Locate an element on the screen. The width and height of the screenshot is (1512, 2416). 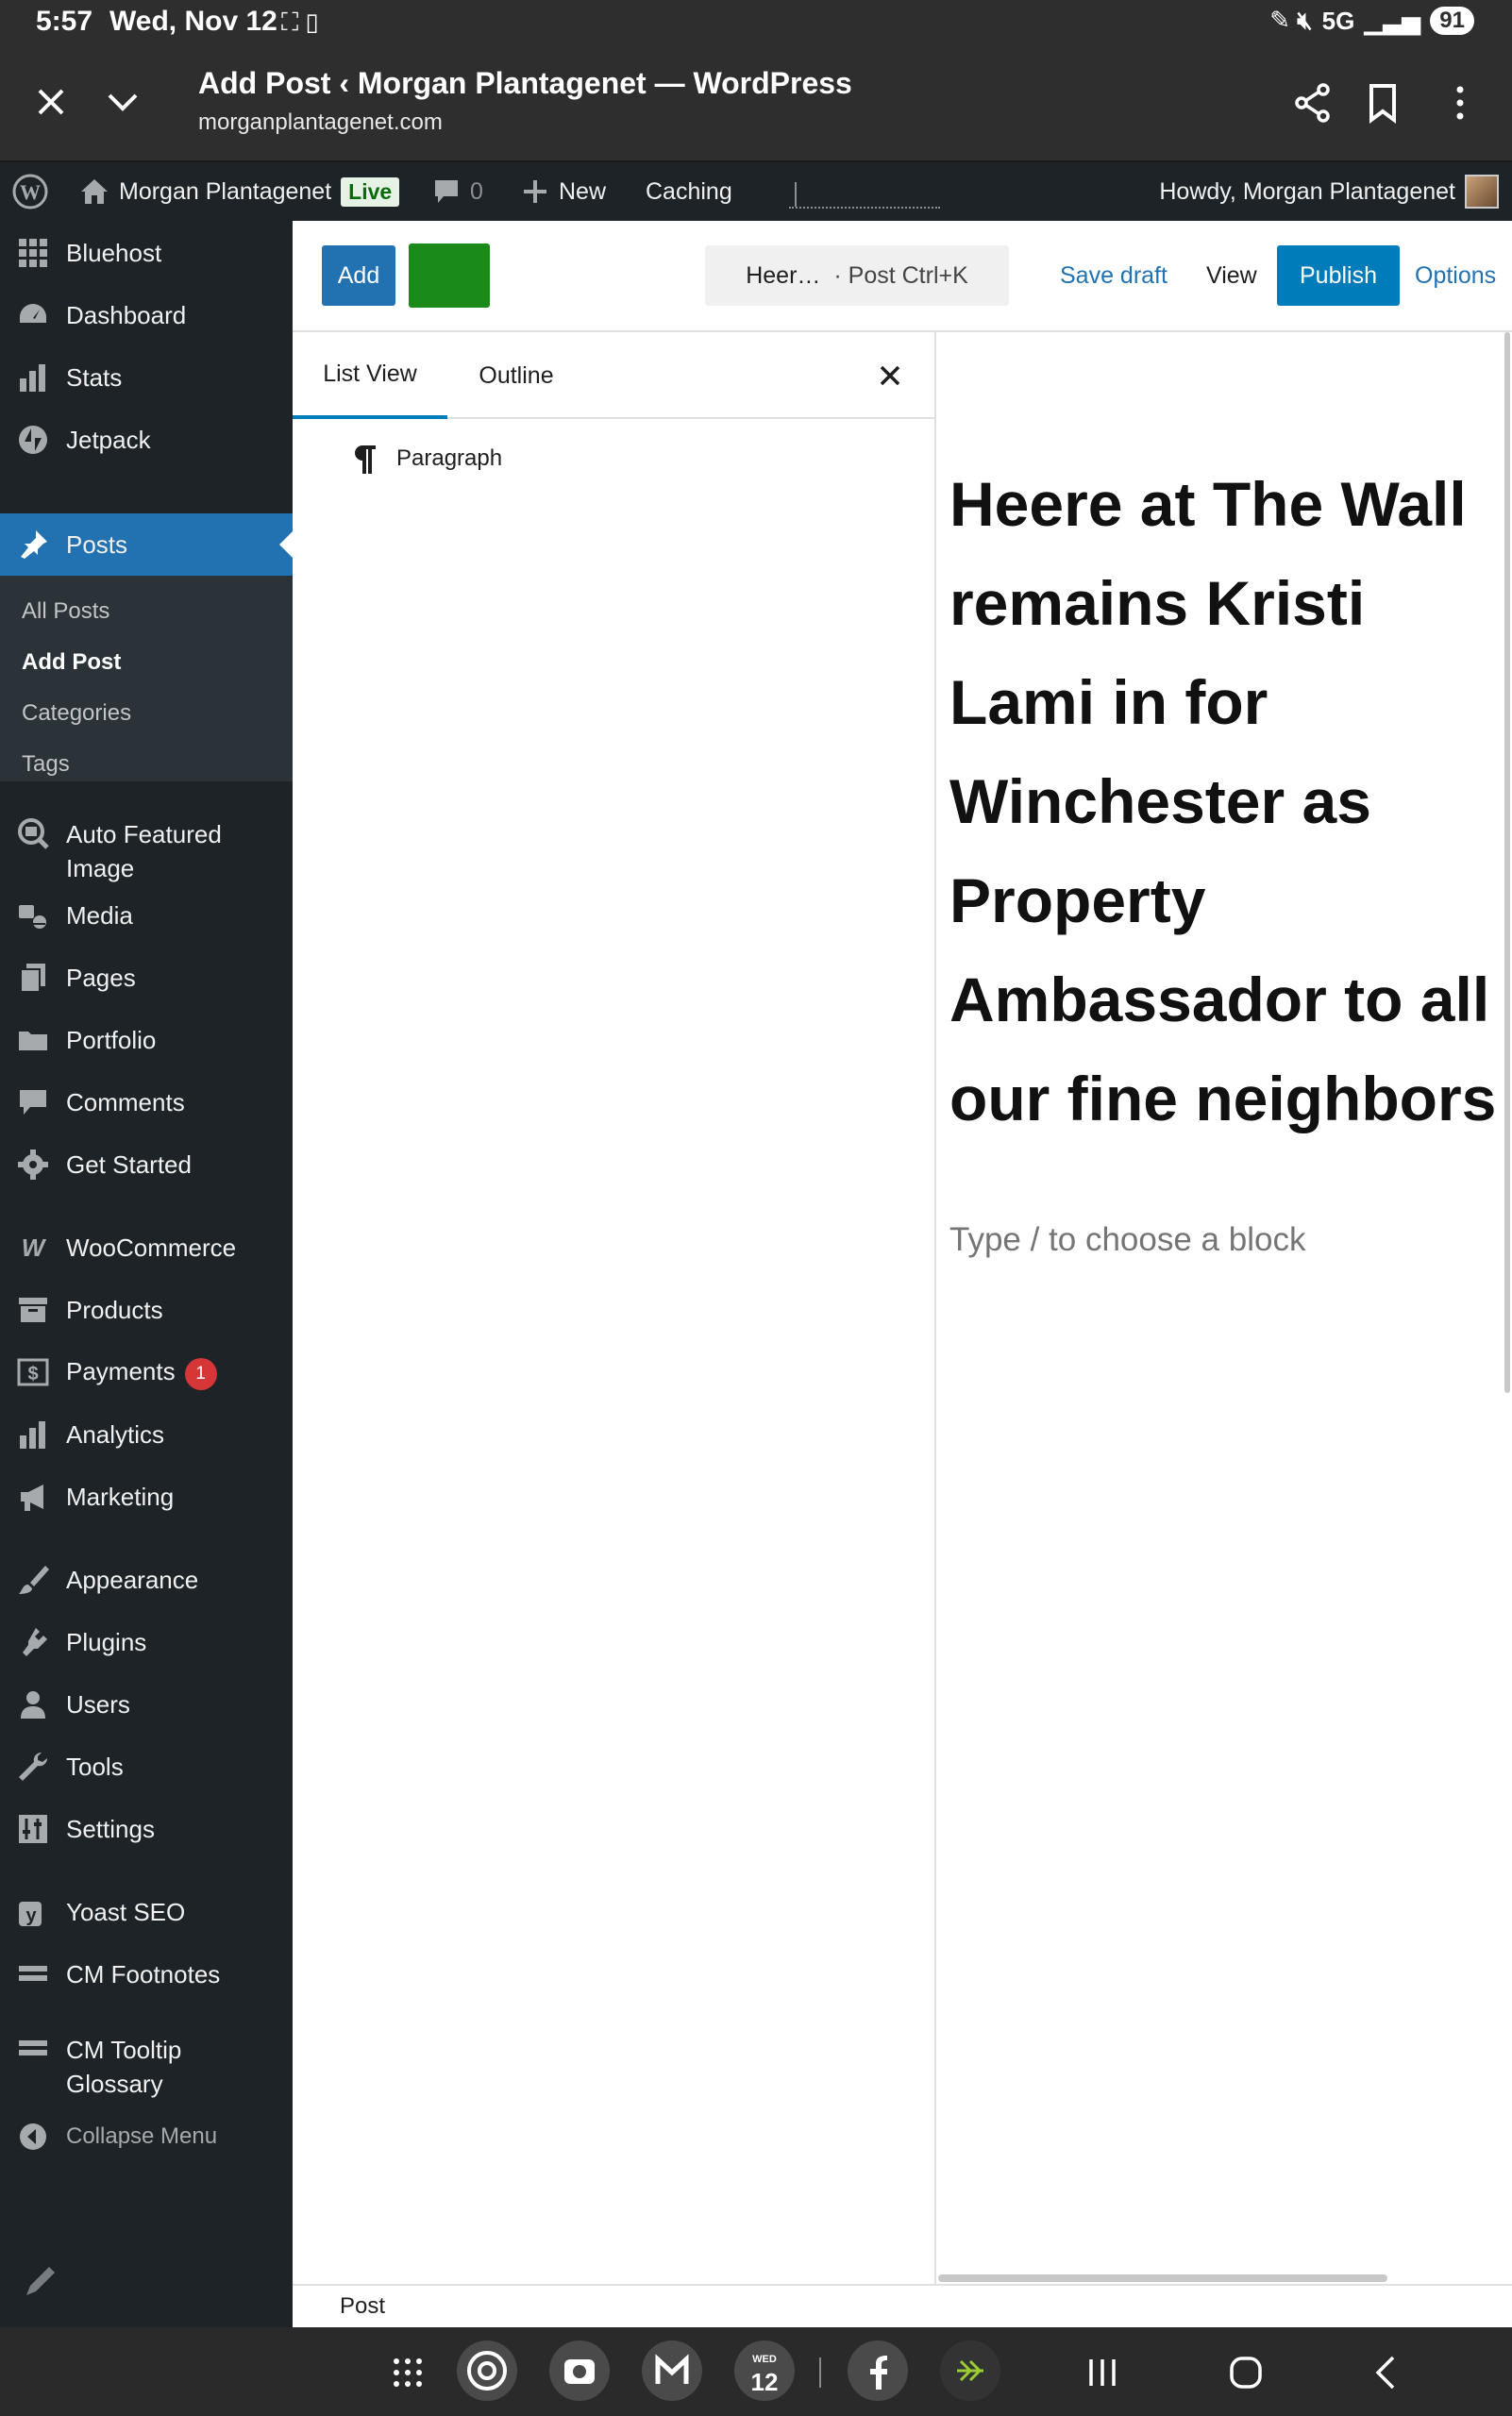
list-item: Paragraph is located at coordinates (426, 459).